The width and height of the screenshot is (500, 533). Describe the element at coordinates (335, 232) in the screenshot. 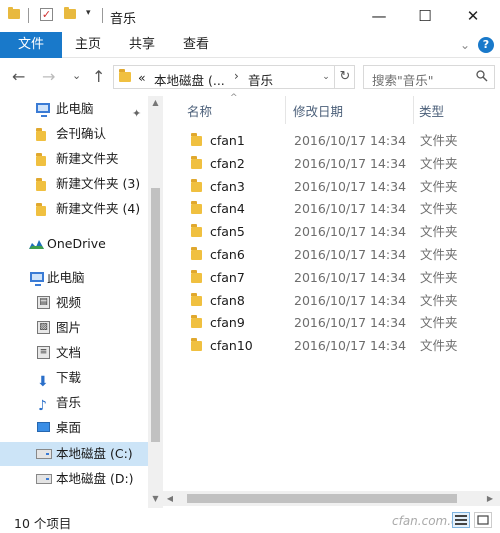

I see `file-row: cfan5 2016/10/17 14:34 文件夹` at that location.